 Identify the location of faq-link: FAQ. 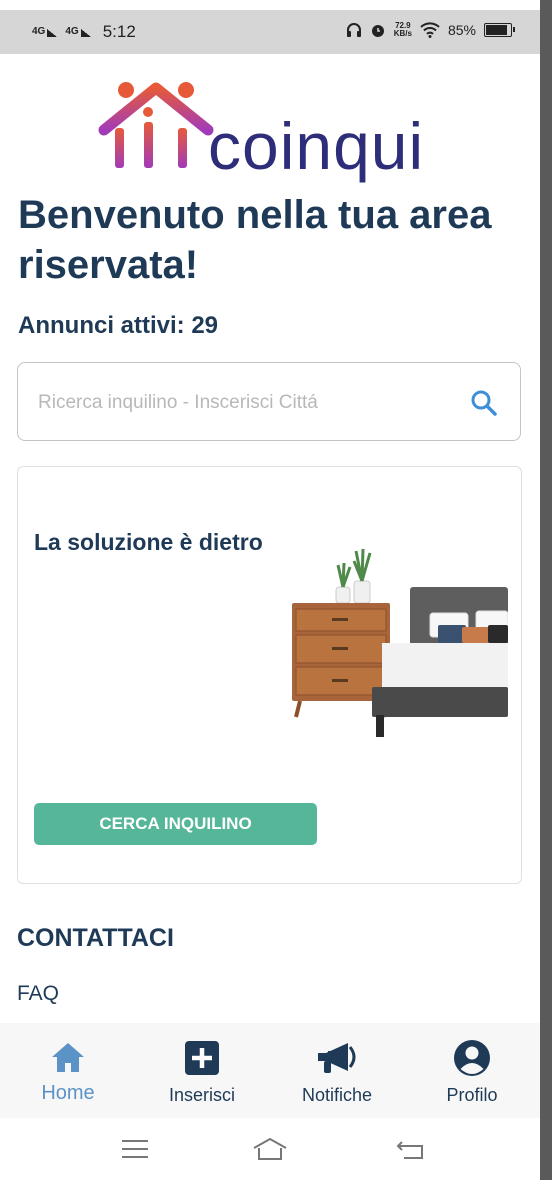
(38, 994).